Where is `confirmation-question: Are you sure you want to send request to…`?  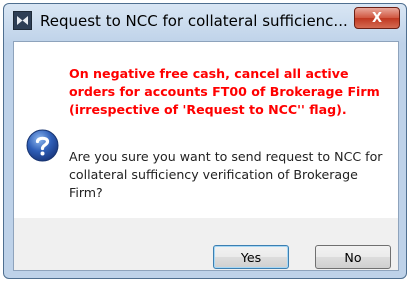 confirmation-question: Are you sure you want to send request to… is located at coordinates (226, 174).